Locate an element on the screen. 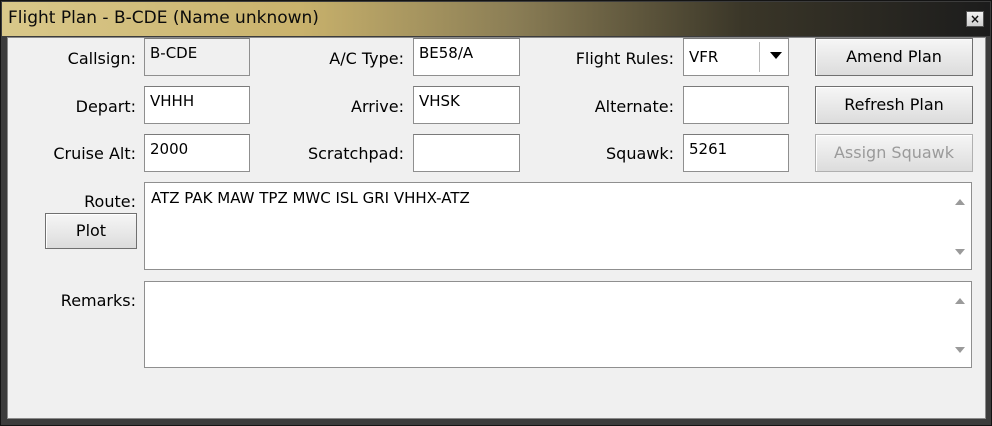 This screenshot has width=992, height=426. close-icon: × is located at coordinates (975, 19).